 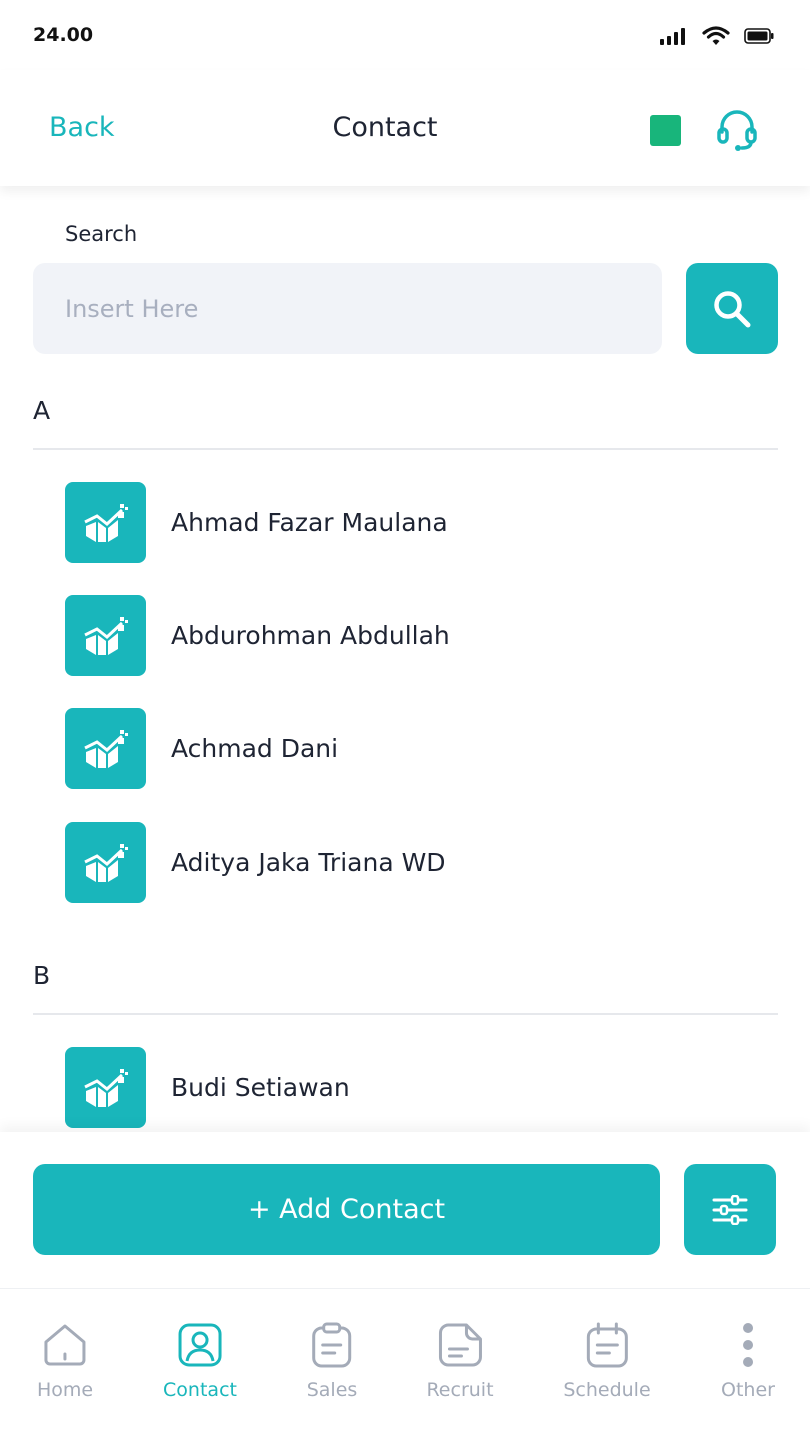 I want to click on nav-label: Sales, so click(x=332, y=1390).